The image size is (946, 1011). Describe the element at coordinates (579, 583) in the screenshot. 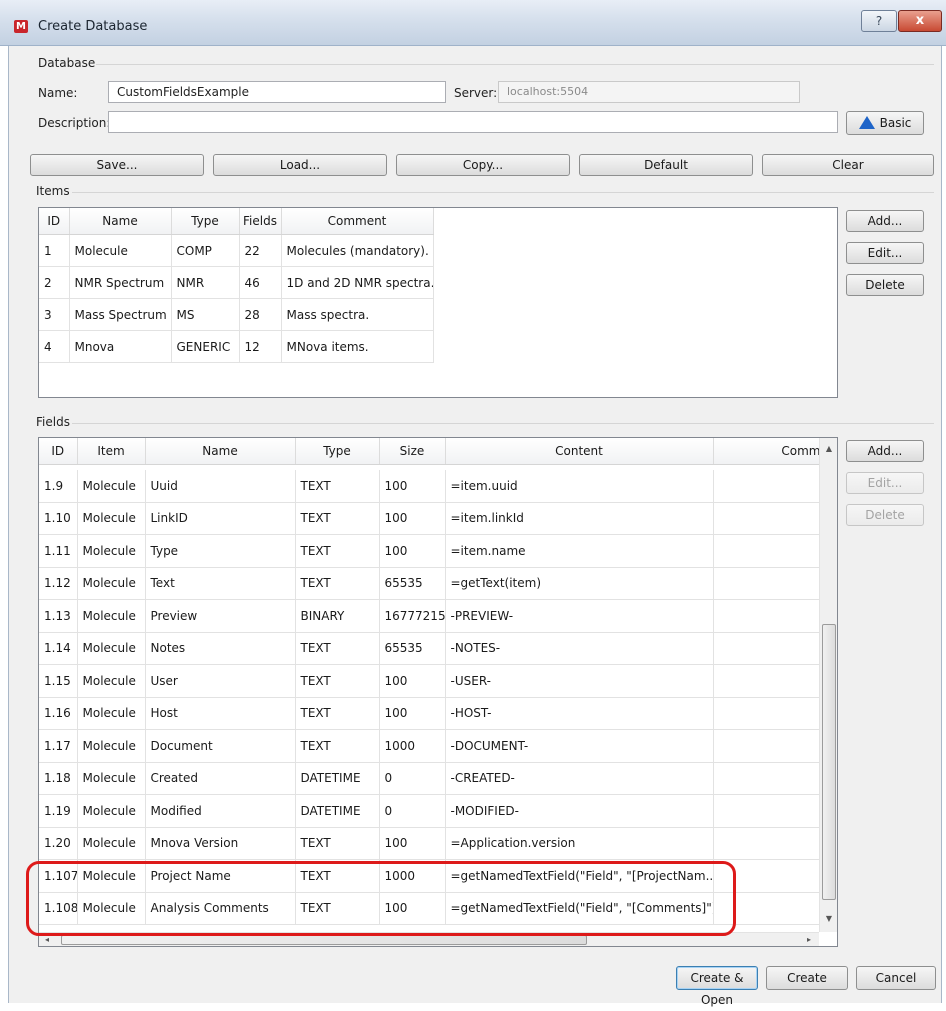

I see `table-cell: =getText(item)` at that location.